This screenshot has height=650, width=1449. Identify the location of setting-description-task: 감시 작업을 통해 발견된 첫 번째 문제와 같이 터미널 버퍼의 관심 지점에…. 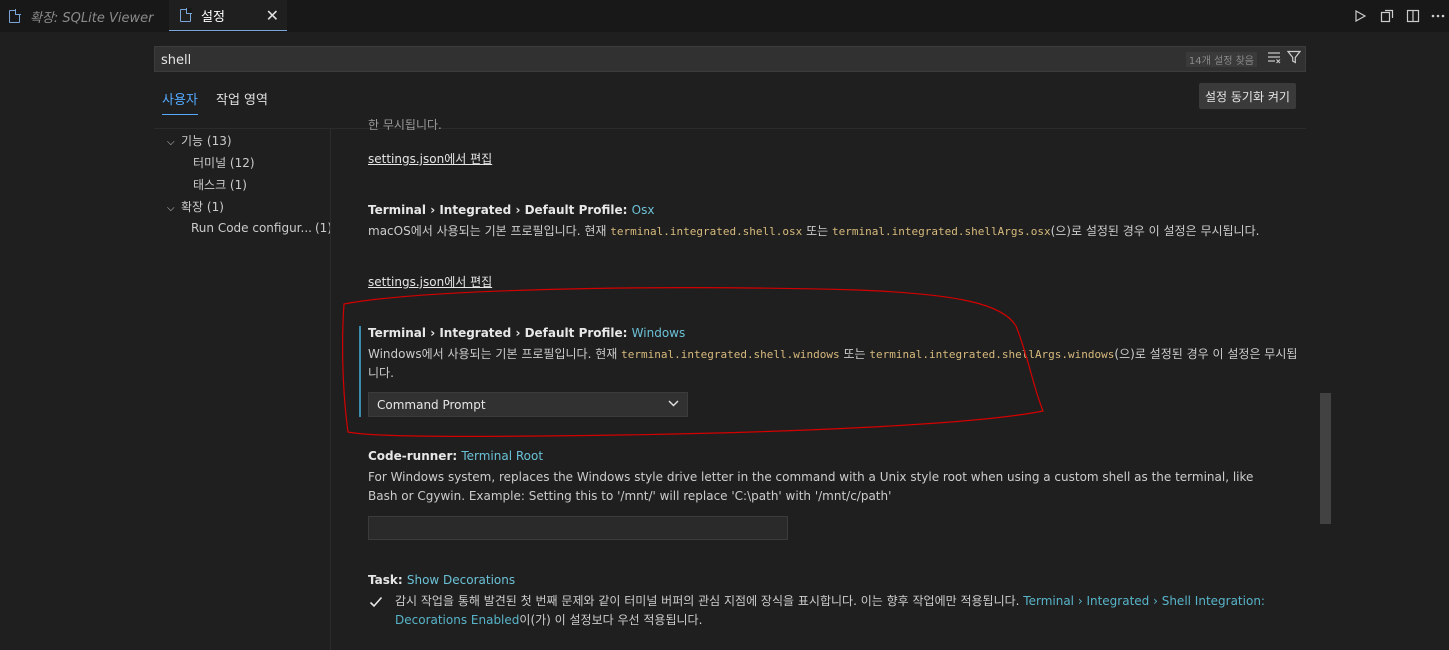
(830, 610).